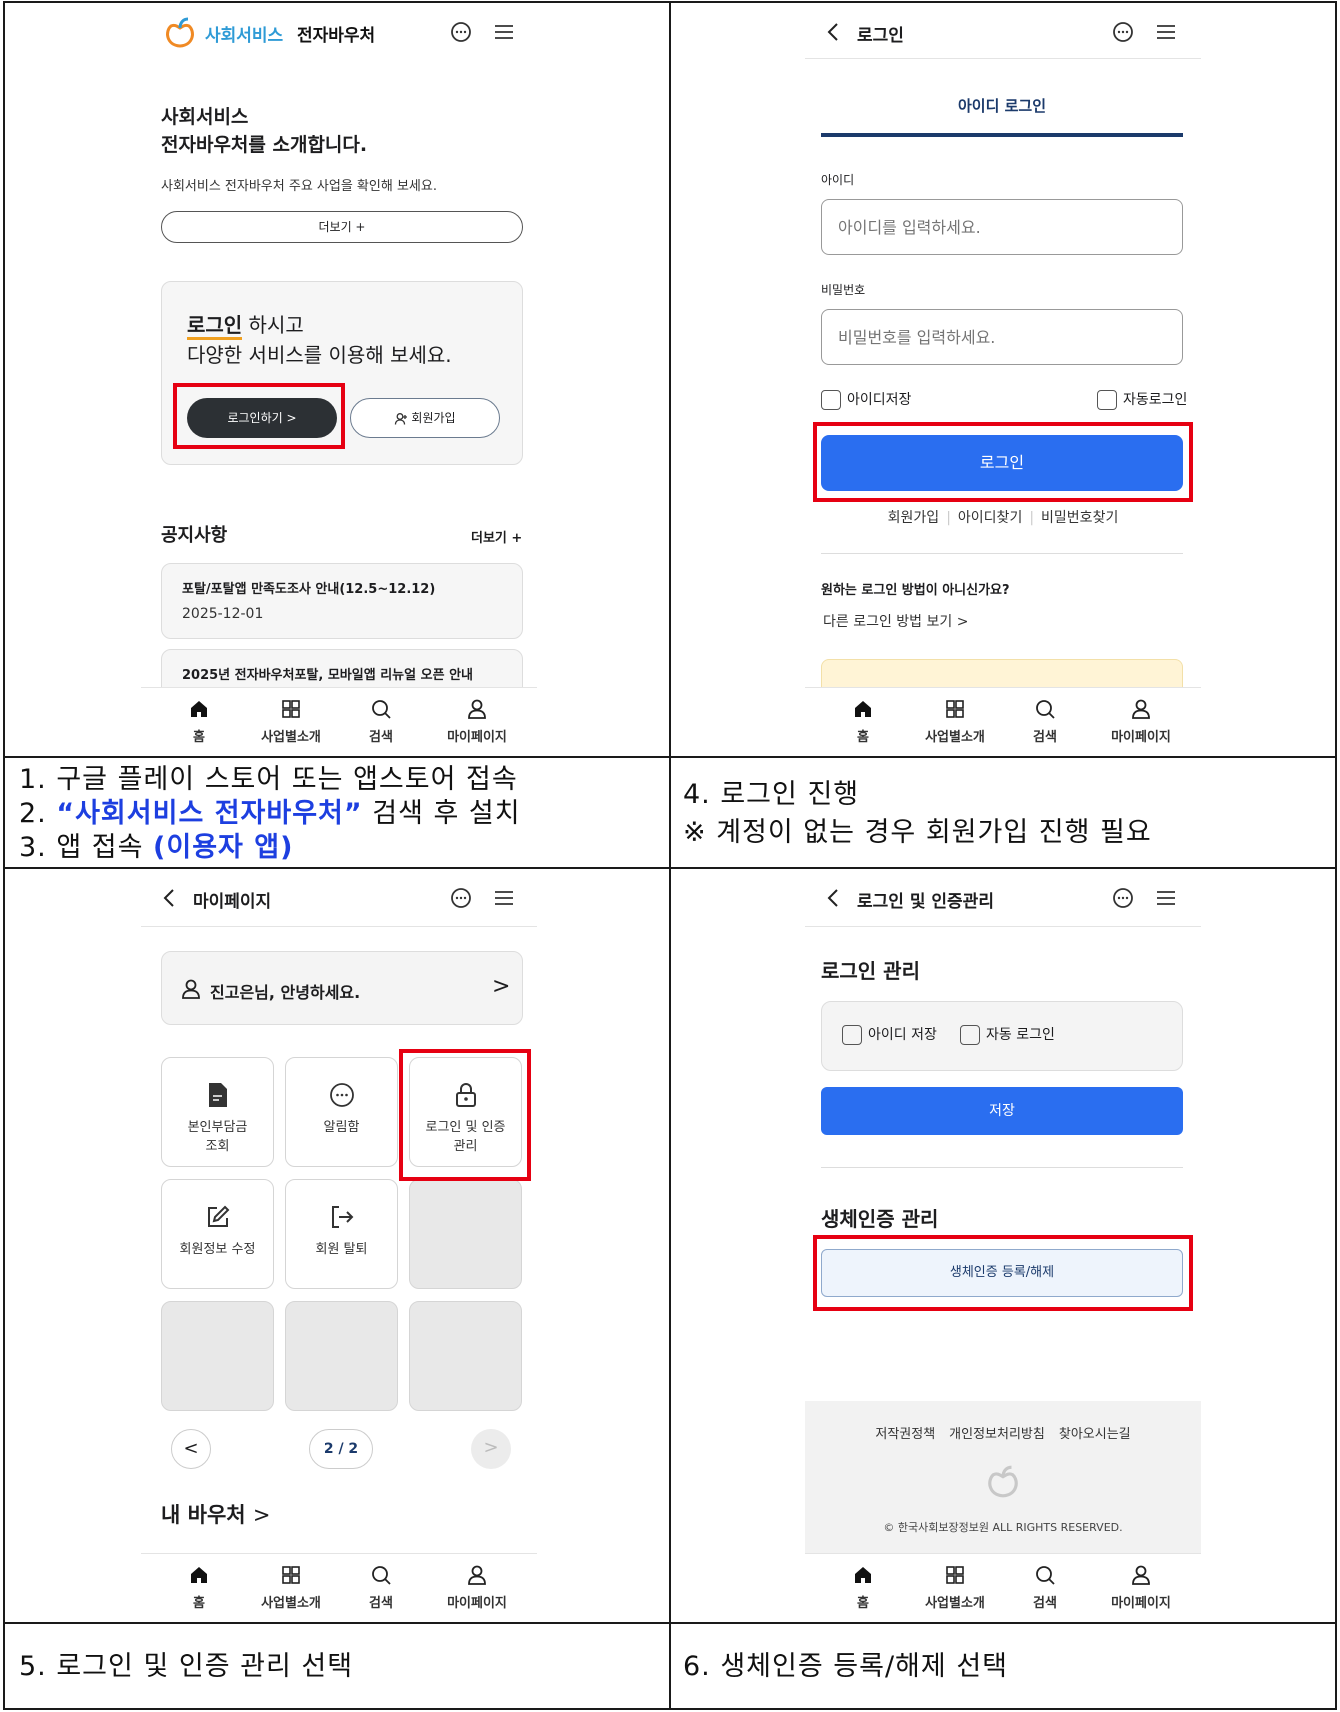 This screenshot has height=1712, width=1340. Describe the element at coordinates (264, 131) in the screenshot. I see `intro-heading: 사회서비스 전자바우처를 소개합니다.` at that location.